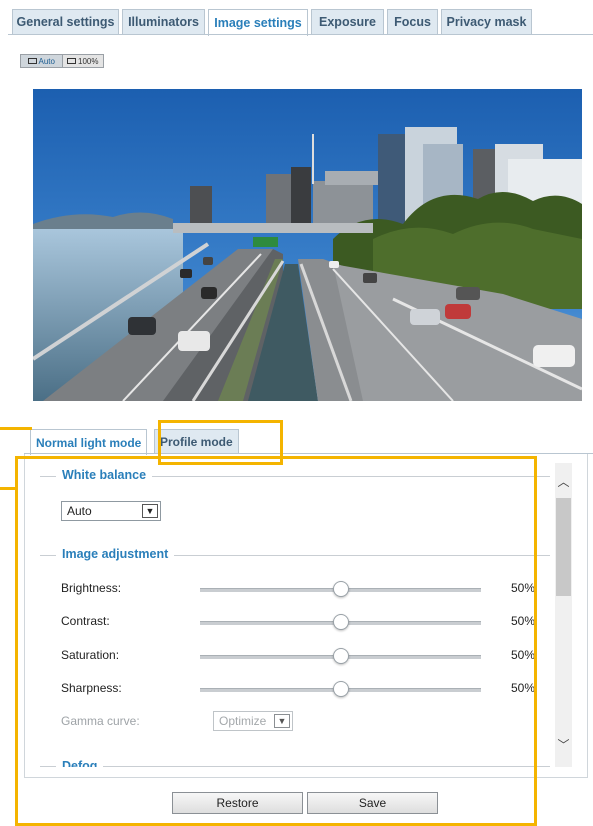 This screenshot has height=826, width=593. What do you see at coordinates (486, 21) in the screenshot?
I see `tab-privacy-mask: Privacy mask` at bounding box center [486, 21].